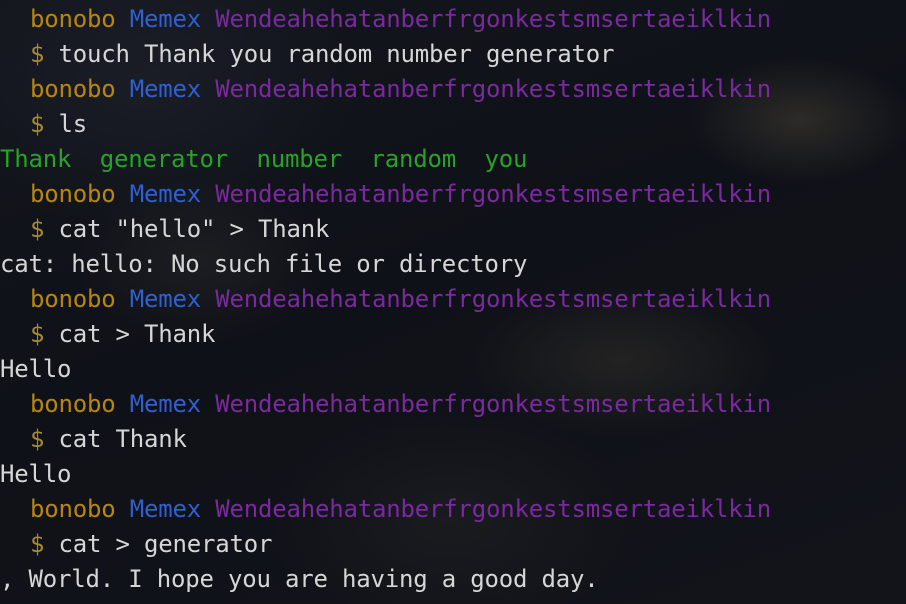 The height and width of the screenshot is (604, 906). I want to click on ls-entry: random, so click(413, 159).